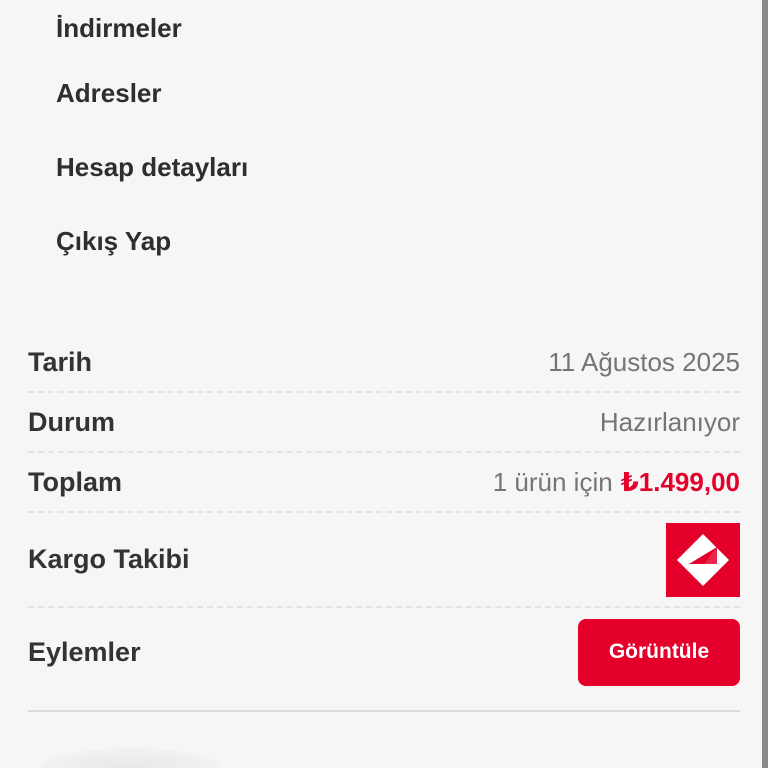 This screenshot has height=768, width=768. I want to click on cargo-tracking-row: Kargo Takibi, so click(384, 560).